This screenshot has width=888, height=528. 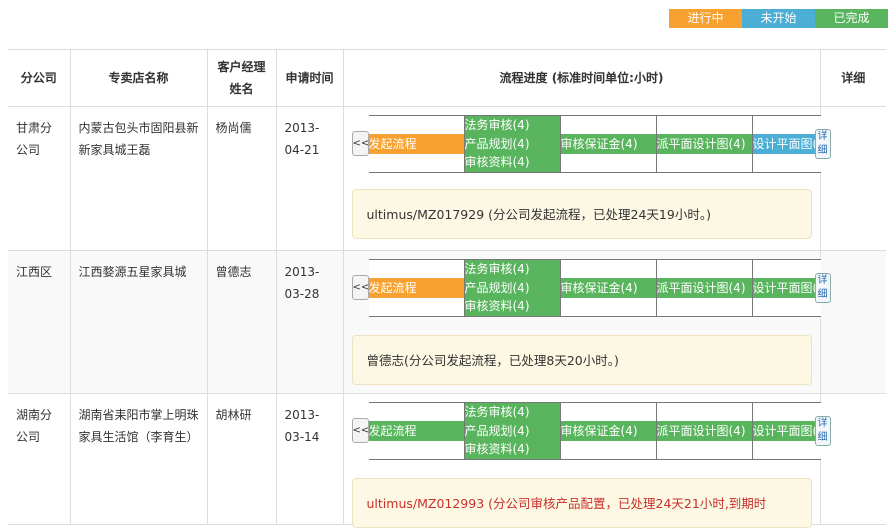 What do you see at coordinates (34, 272) in the screenshot?
I see `branch-cell: 江西区` at bounding box center [34, 272].